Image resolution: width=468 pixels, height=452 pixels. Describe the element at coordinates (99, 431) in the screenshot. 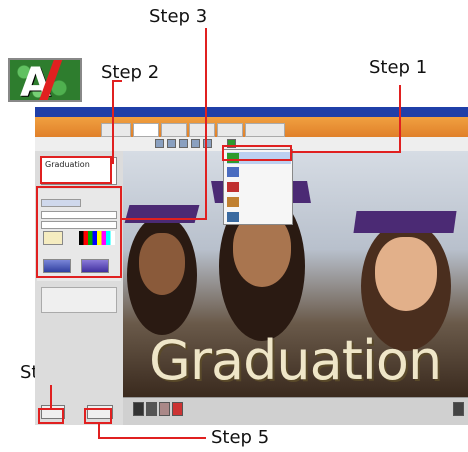

I see `step5-line-vertical` at that location.